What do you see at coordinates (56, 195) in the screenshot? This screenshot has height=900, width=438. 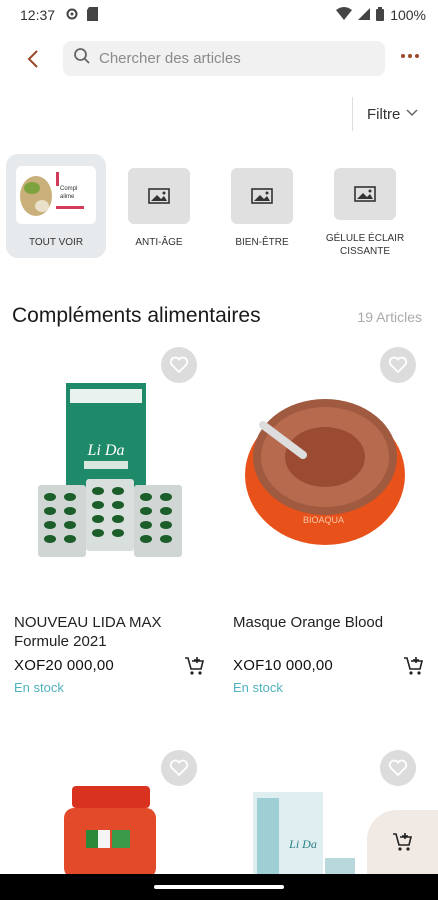 I see `category-all-thumbnail: Compl alime` at bounding box center [56, 195].